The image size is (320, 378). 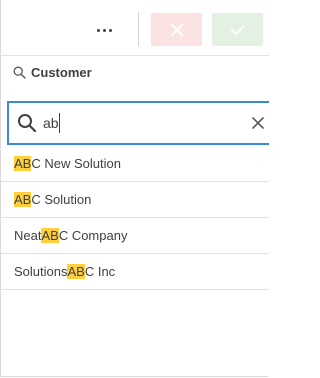 What do you see at coordinates (138, 29) in the screenshot?
I see `toolbar-divider` at bounding box center [138, 29].